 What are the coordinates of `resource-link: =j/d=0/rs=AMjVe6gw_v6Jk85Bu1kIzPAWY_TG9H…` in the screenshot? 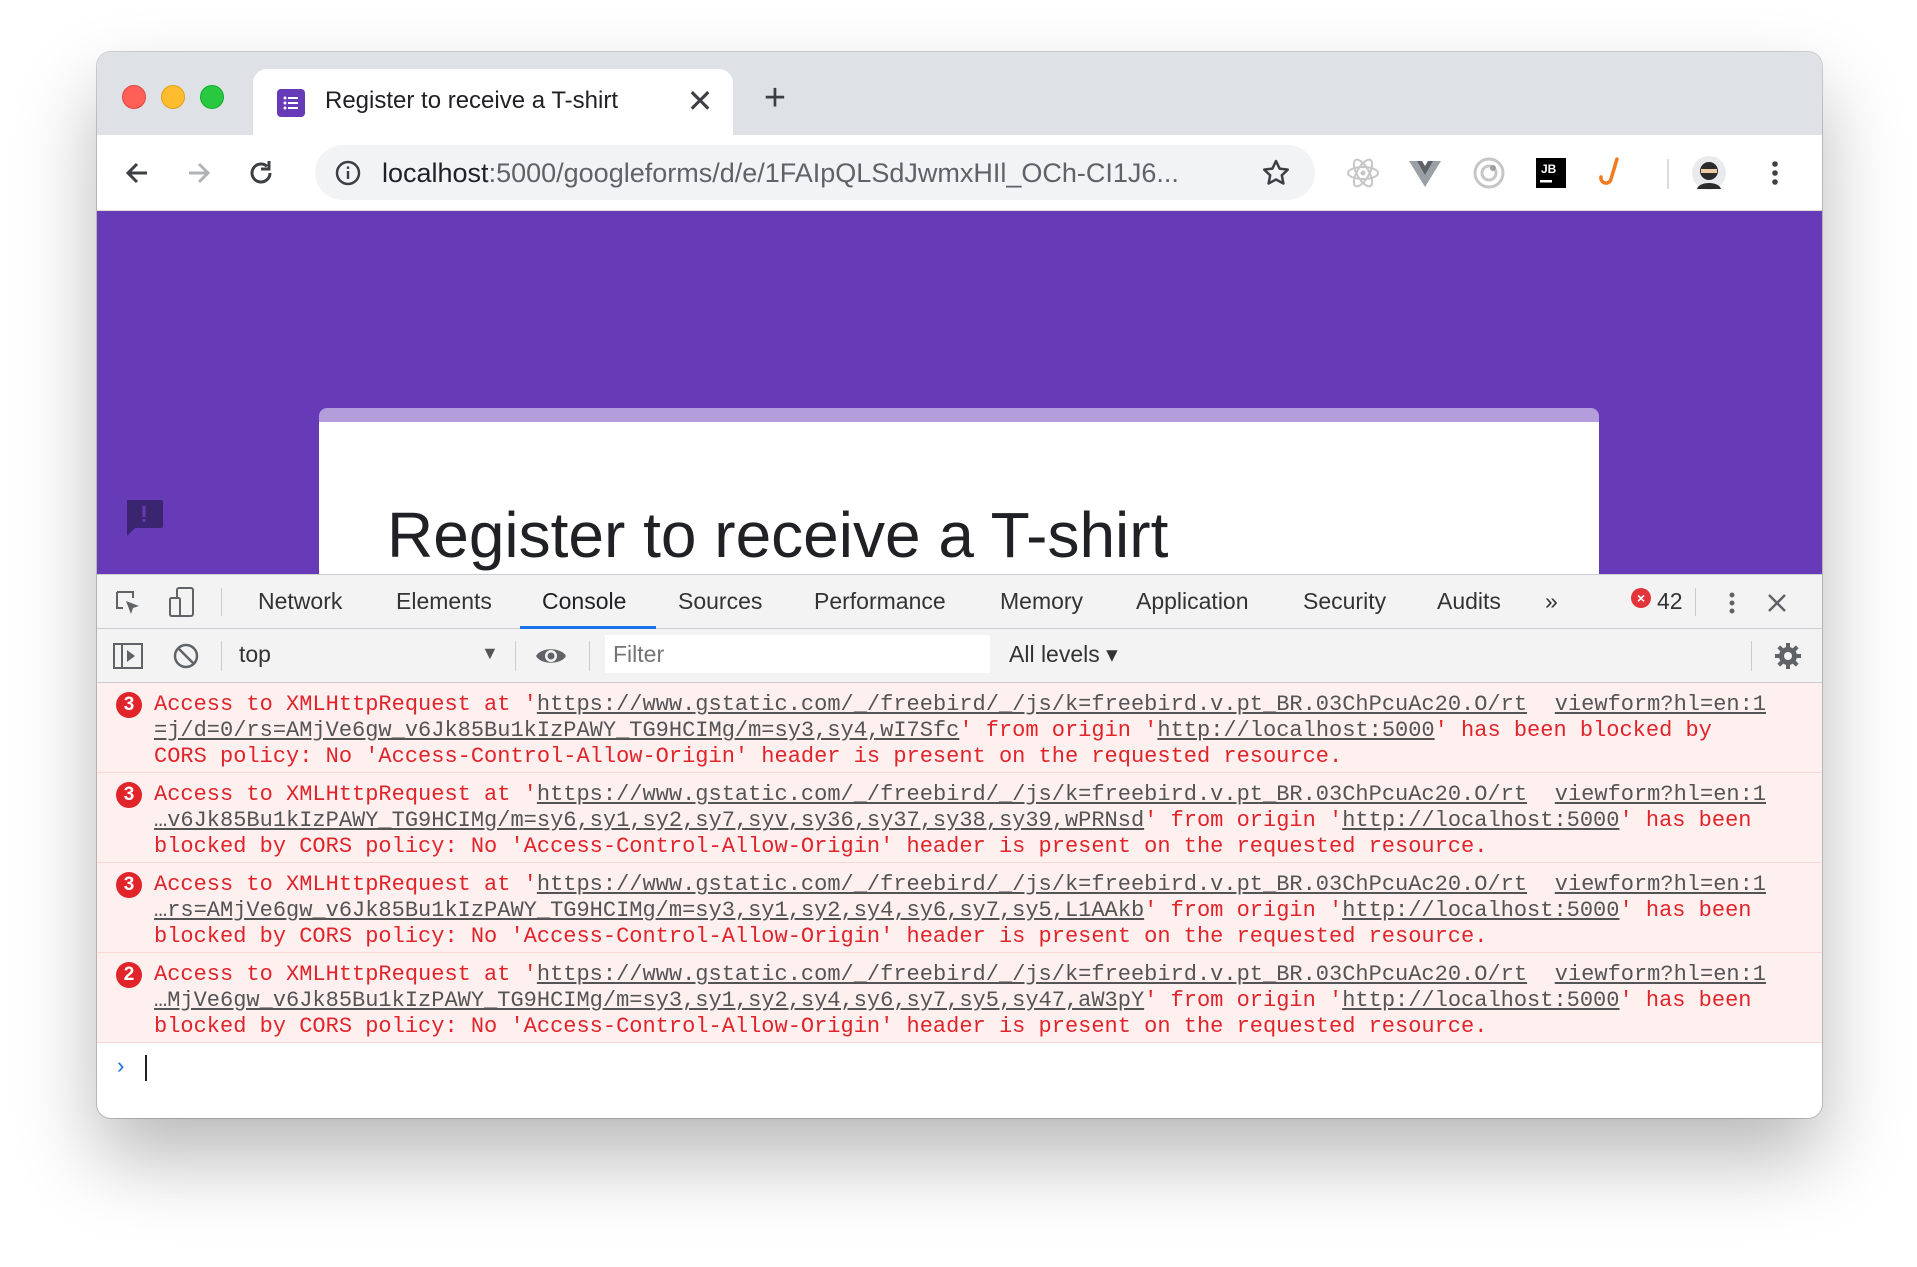 It's located at (556, 730).